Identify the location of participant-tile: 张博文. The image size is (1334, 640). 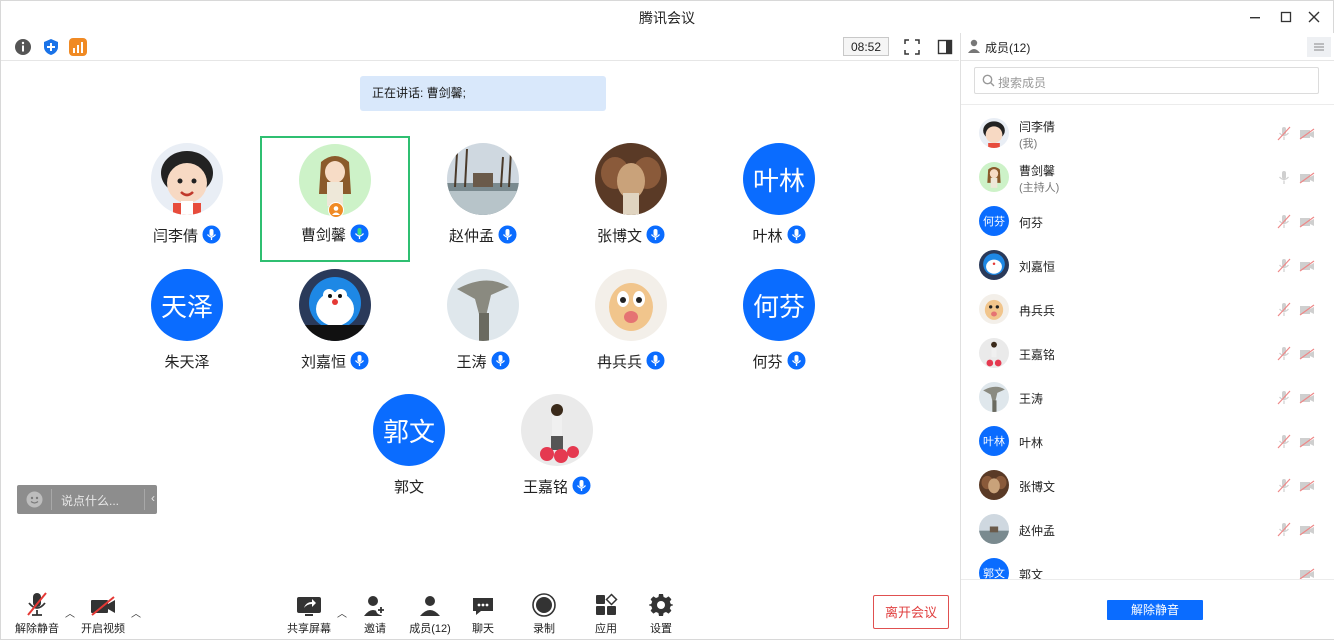
(631, 197).